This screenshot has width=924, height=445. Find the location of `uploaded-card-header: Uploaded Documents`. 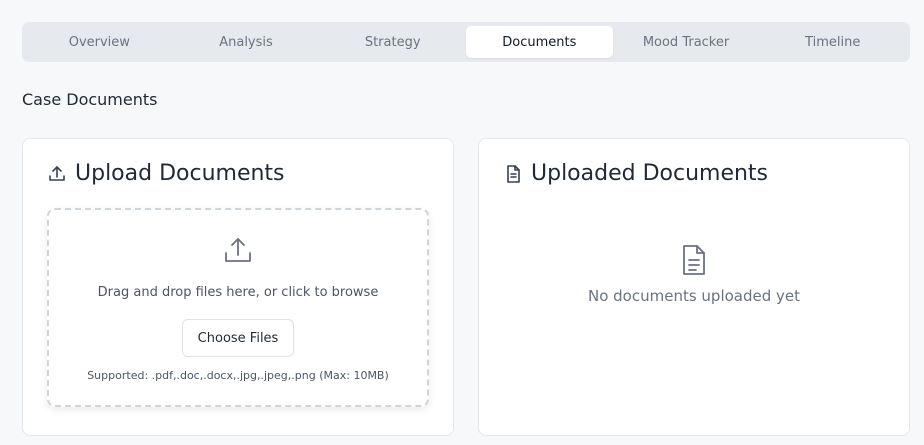

uploaded-card-header: Uploaded Documents is located at coordinates (635, 173).